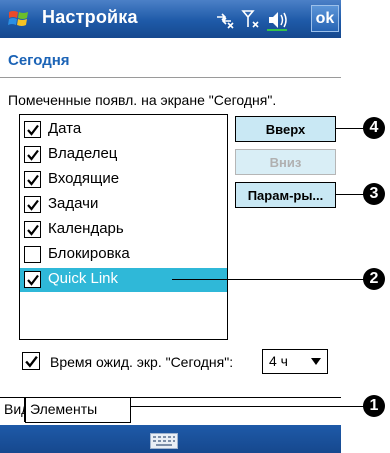 This screenshot has height=453, width=390. What do you see at coordinates (170, 62) in the screenshot?
I see `page-header: Сегодня` at bounding box center [170, 62].